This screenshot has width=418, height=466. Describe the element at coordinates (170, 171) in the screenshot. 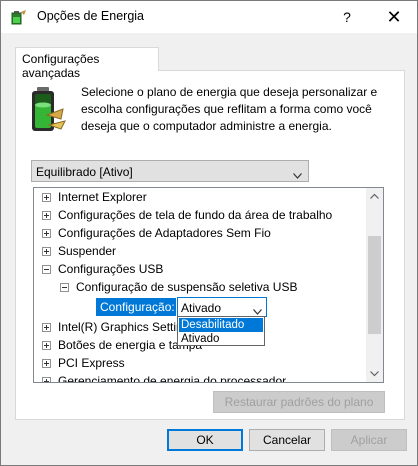

I see `power-plan-select: Equilibrado [Ativo]` at that location.